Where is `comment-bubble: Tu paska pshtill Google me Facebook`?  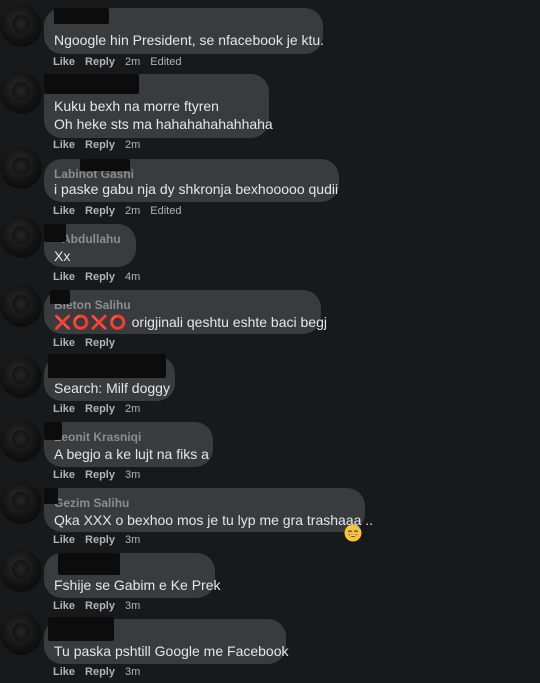
comment-bubble: Tu paska pshtill Google me Facebook is located at coordinates (166, 640).